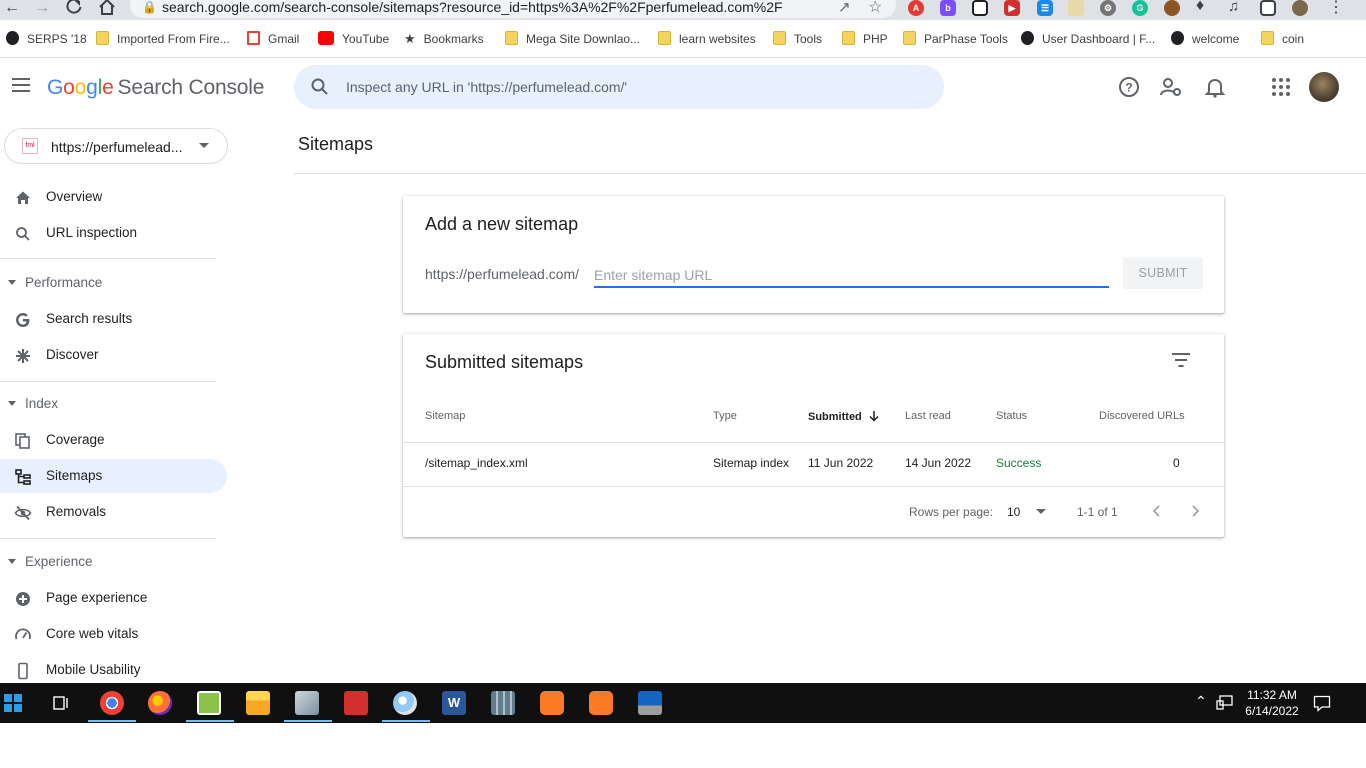 The height and width of the screenshot is (768, 1366). What do you see at coordinates (1027, 512) in the screenshot?
I see `rows-per-page-select: 10` at bounding box center [1027, 512].